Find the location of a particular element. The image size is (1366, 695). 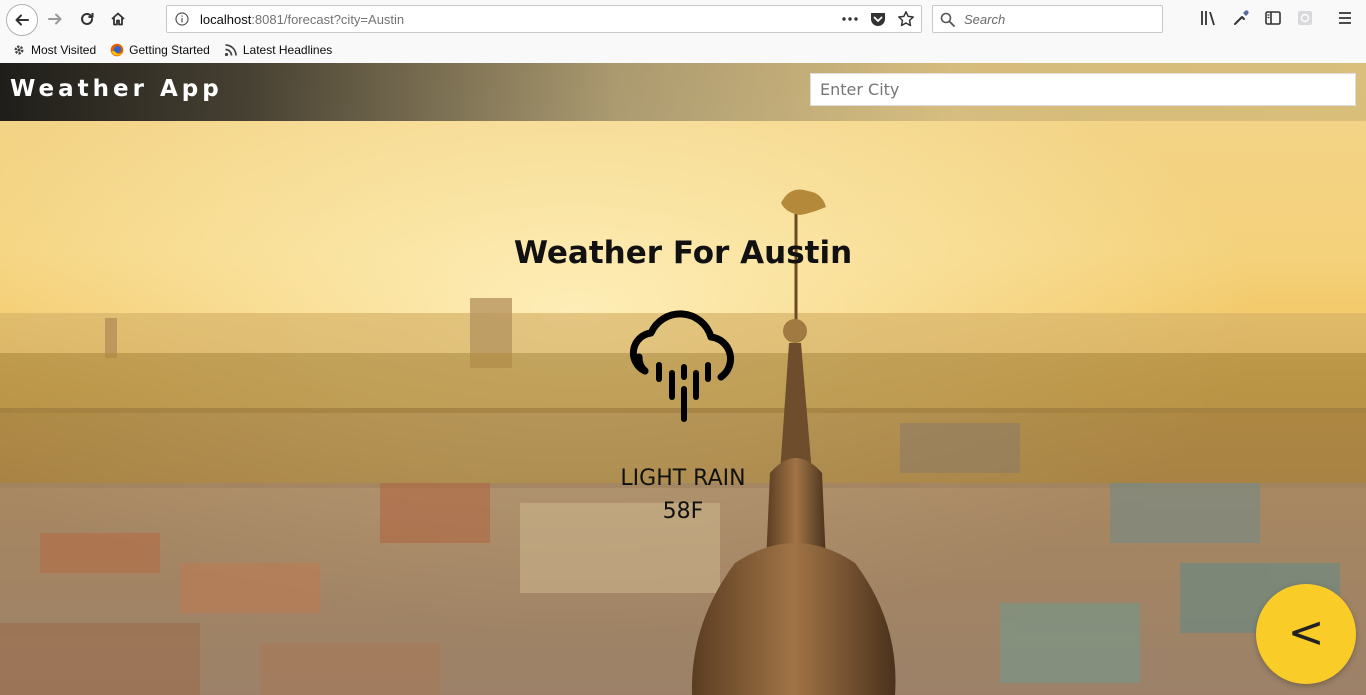

back-fab-button: < is located at coordinates (1306, 634).